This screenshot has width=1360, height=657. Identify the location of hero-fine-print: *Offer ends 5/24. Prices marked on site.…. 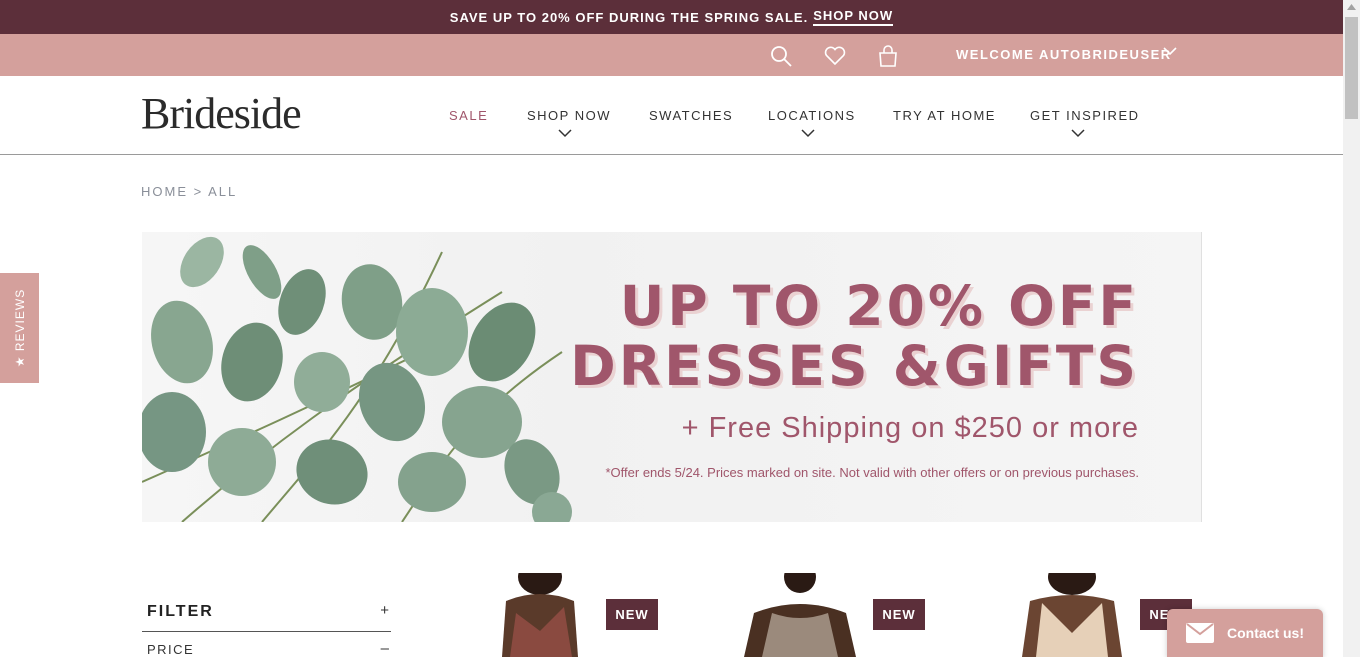
(872, 472).